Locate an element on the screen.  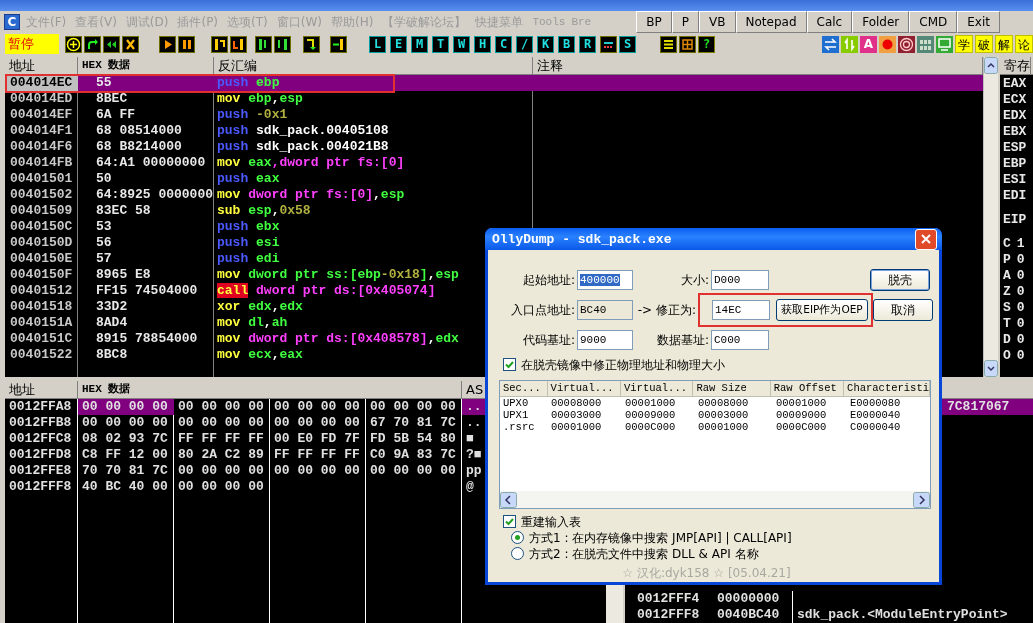
table-cell-text: C0000040 is located at coordinates (875, 427).